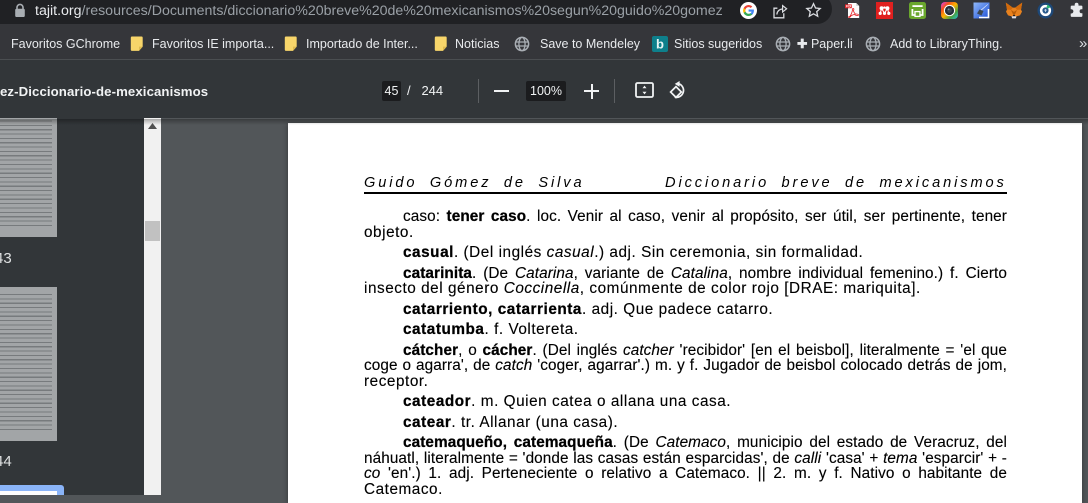 This screenshot has height=503, width=1088. Describe the element at coordinates (660, 44) in the screenshot. I see `svg-text: b` at that location.